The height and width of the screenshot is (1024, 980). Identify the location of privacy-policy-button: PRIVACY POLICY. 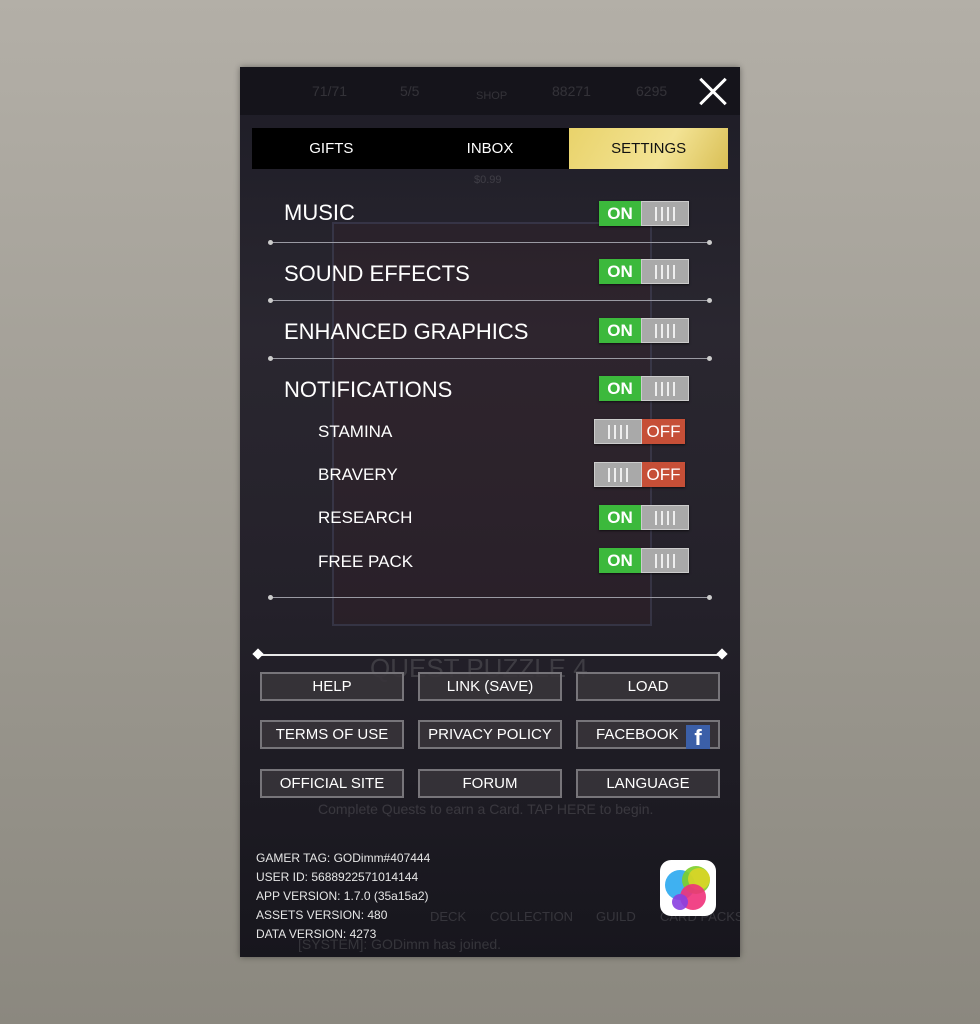
(490, 734).